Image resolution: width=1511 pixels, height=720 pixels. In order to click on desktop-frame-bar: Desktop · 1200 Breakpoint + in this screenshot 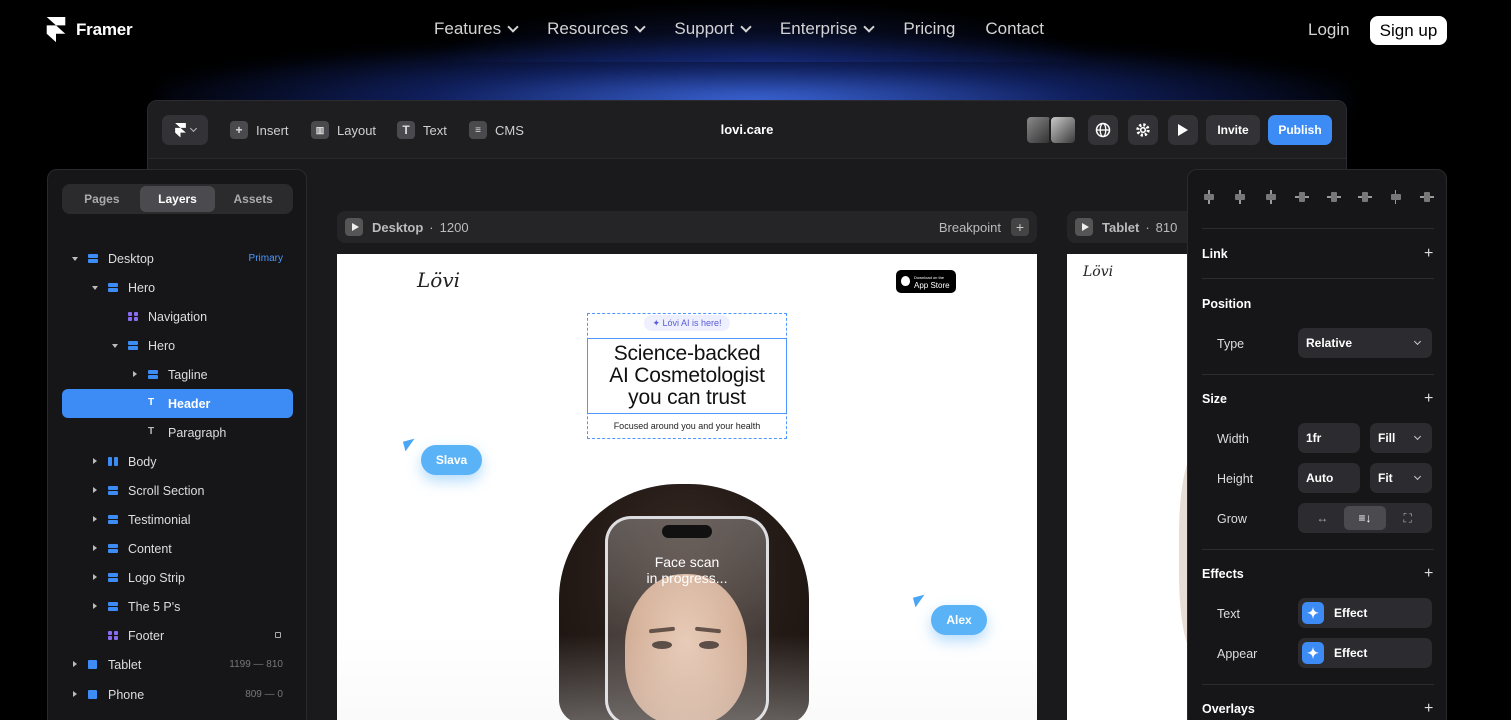, I will do `click(687, 227)`.